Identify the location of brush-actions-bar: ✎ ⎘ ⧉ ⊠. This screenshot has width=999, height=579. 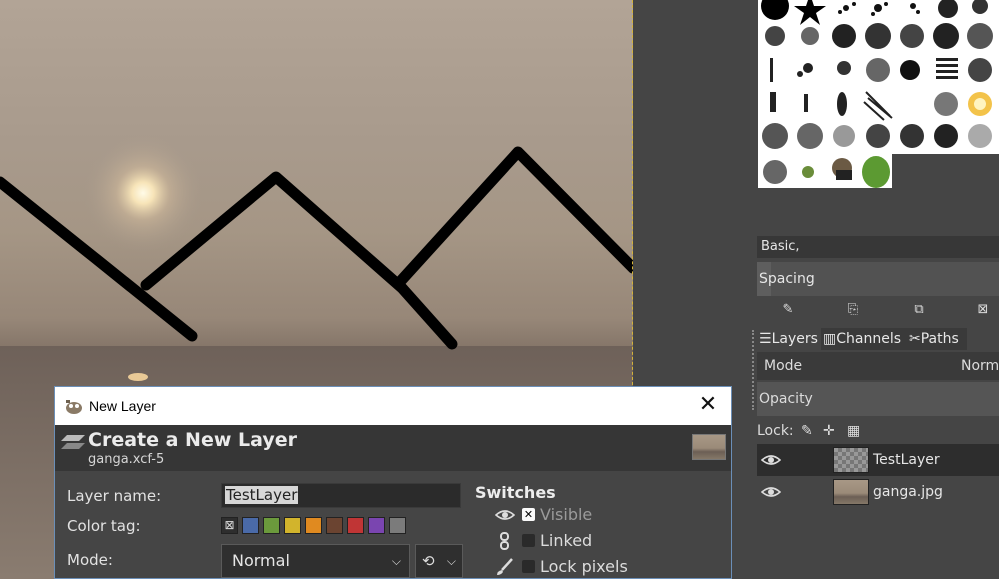
(878, 310).